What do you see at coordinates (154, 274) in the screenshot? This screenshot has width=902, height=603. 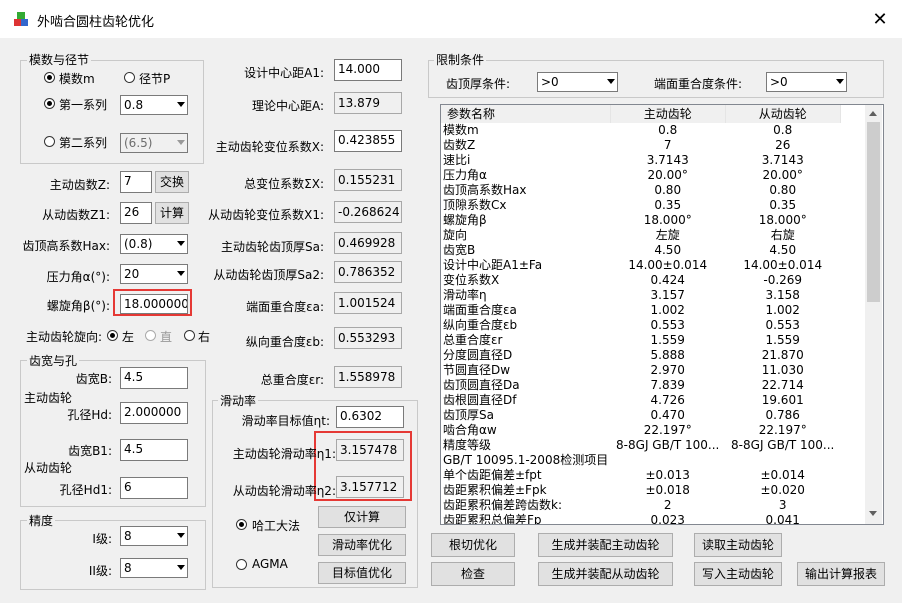 I see `alpha-select: 20` at bounding box center [154, 274].